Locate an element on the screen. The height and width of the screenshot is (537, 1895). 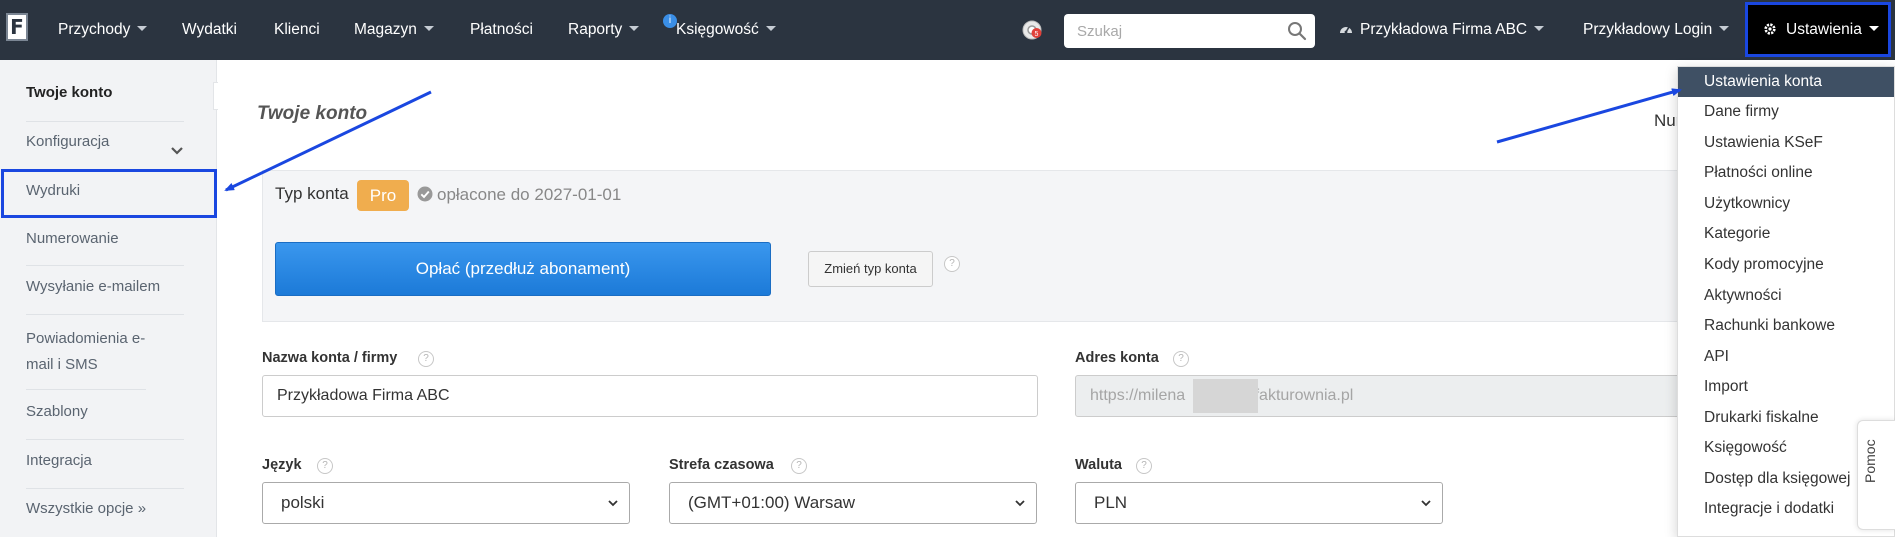
settings-button: Ustawienia is located at coordinates (1818, 29).